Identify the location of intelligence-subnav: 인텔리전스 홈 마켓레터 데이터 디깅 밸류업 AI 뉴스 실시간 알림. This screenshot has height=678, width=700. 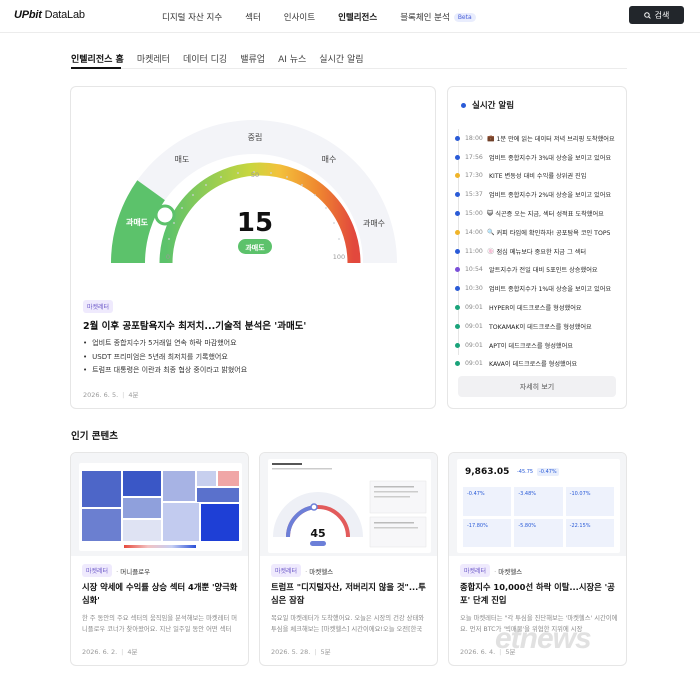
(224, 58).